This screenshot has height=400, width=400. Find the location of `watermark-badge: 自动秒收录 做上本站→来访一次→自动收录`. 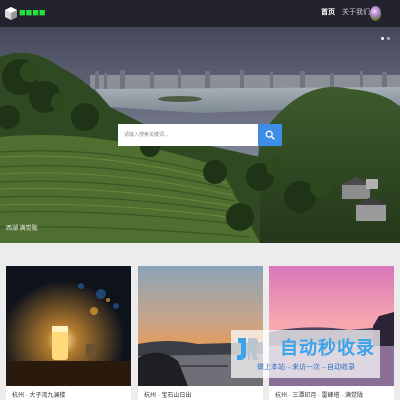

watermark-badge: 自动秒收录 做上本站→来访一次→自动收录 is located at coordinates (305, 354).